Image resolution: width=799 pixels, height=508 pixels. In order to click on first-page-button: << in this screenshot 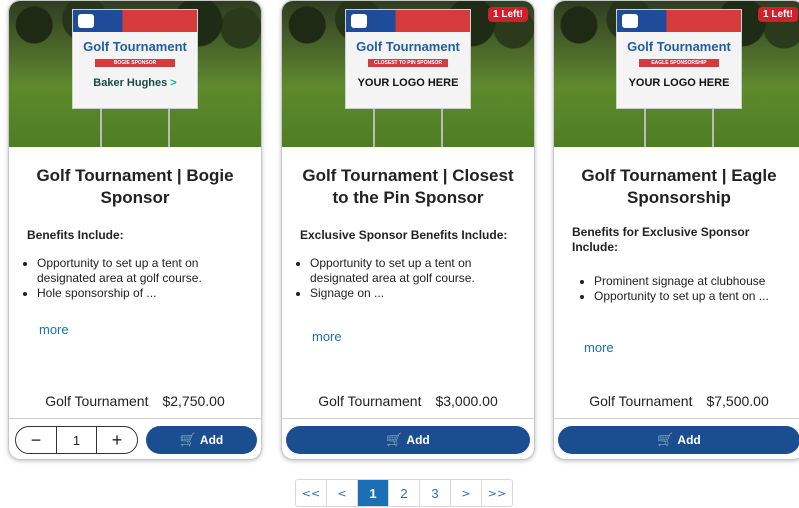, I will do `click(311, 493)`.